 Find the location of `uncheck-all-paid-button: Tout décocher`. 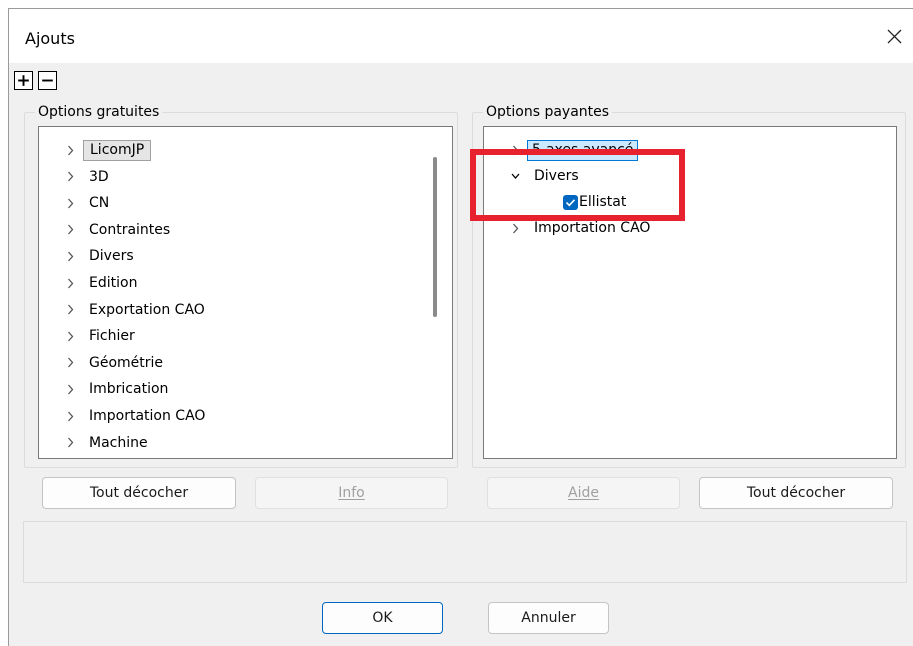

uncheck-all-paid-button: Tout décocher is located at coordinates (796, 493).